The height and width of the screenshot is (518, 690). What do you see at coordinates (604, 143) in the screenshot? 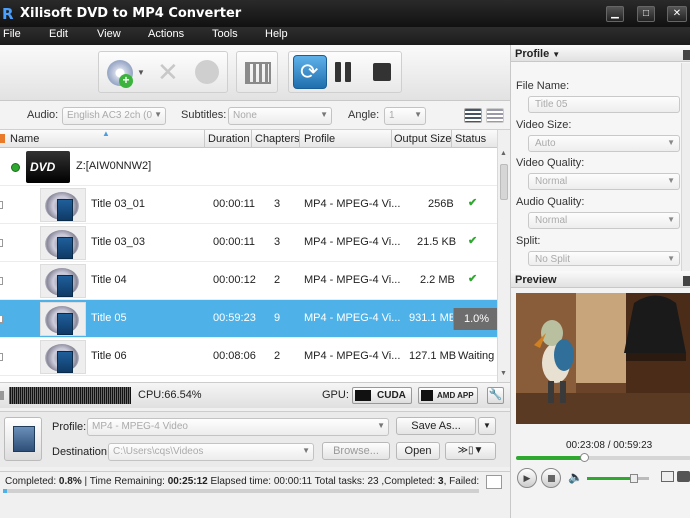
I see `video-size-select: Auto ▼` at bounding box center [604, 143].